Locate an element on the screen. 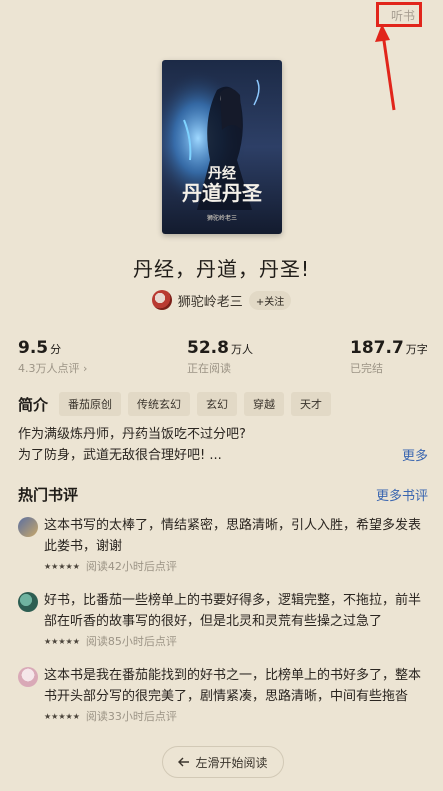 The width and height of the screenshot is (443, 791). rating-stat: 9.5 分 4.3万人点评 › is located at coordinates (52, 357).